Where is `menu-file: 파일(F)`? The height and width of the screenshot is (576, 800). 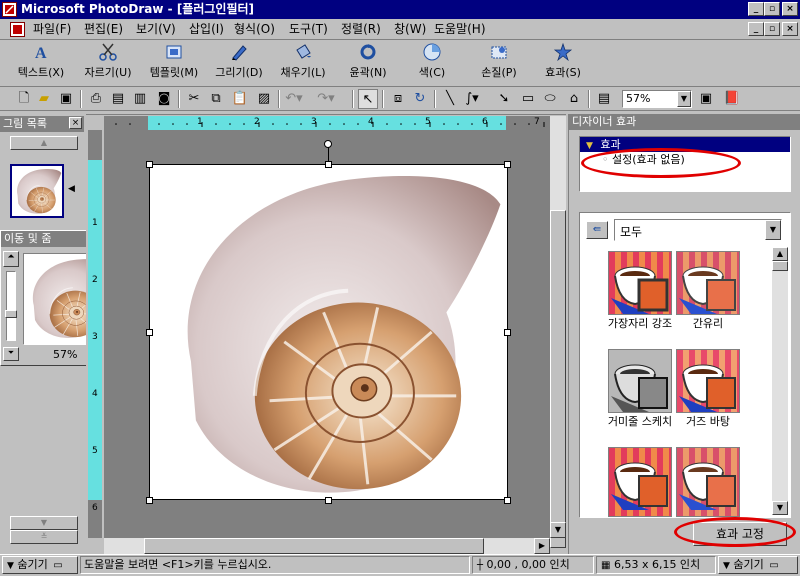 menu-file: 파일(F) is located at coordinates (52, 29).